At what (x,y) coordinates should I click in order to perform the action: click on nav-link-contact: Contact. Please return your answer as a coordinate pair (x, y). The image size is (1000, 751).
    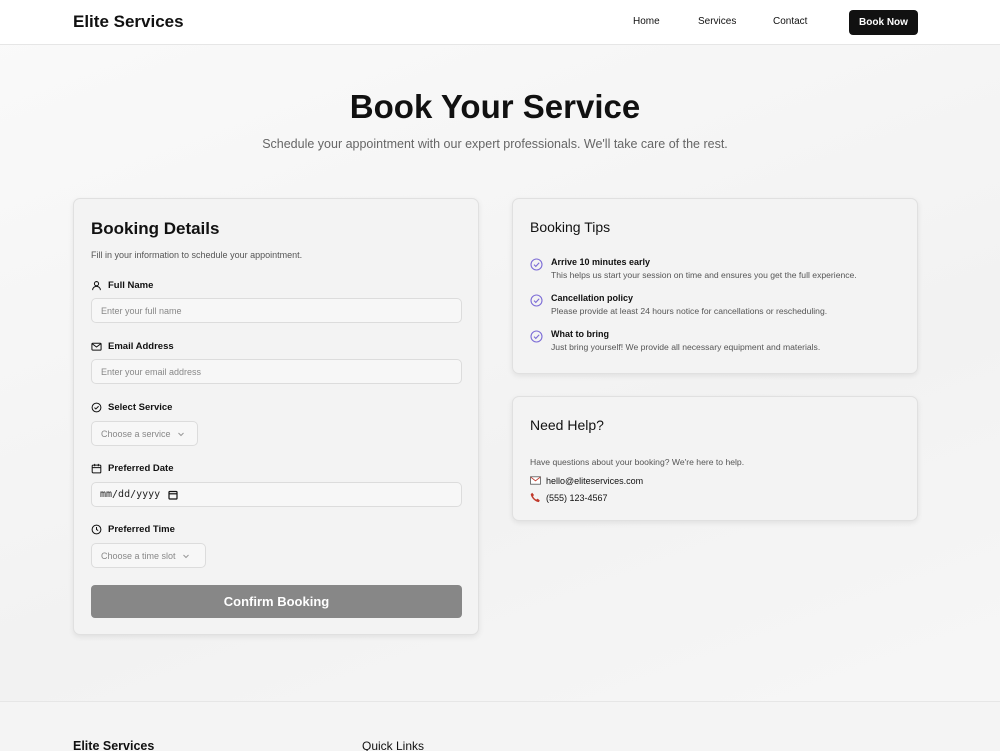
    Looking at the image, I should click on (790, 21).